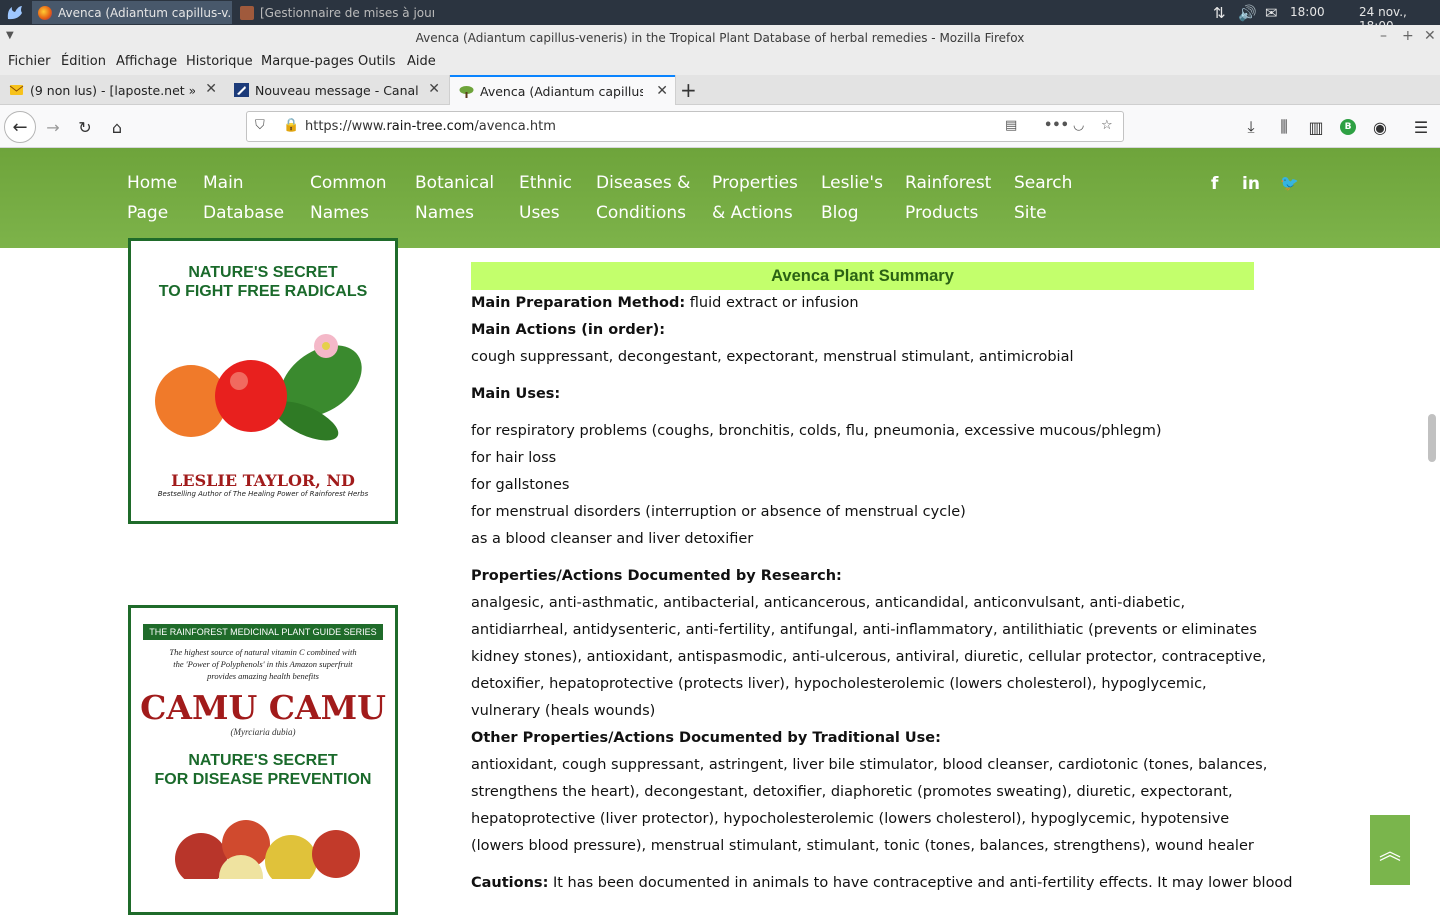  What do you see at coordinates (1219, 12) in the screenshot?
I see `network-icon: ⇅` at bounding box center [1219, 12].